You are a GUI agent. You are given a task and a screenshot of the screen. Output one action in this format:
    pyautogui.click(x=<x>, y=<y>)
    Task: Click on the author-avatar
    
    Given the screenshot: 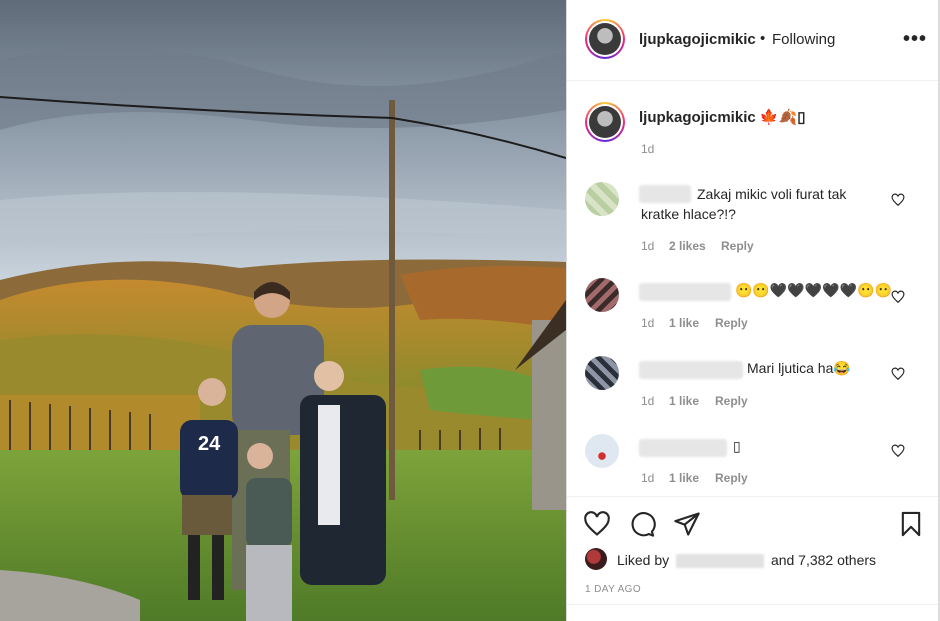 What is the action you would take?
    pyautogui.click(x=605, y=39)
    